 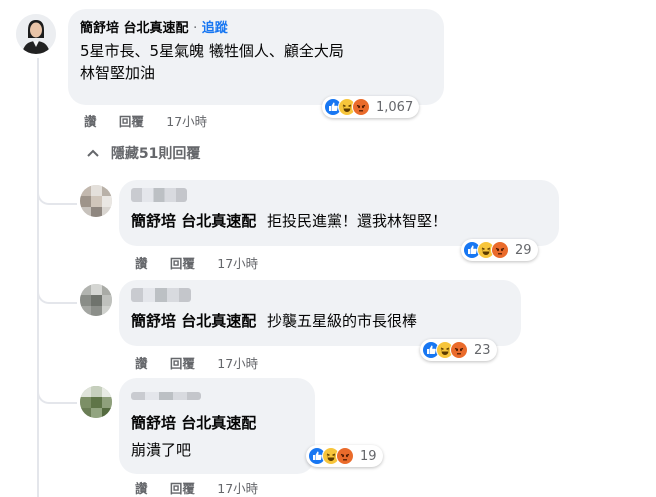 What do you see at coordinates (118, 73) in the screenshot?
I see `comment-text-line-2: 林智堅加油` at bounding box center [118, 73].